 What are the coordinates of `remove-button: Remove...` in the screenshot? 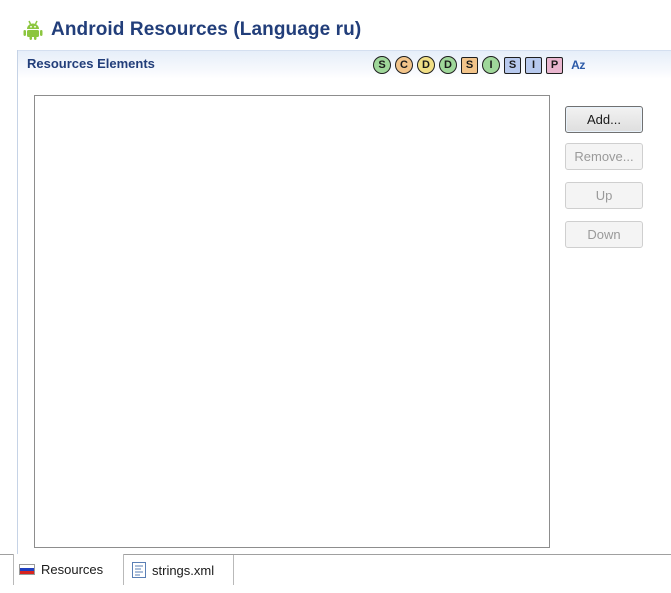 It's located at (604, 156).